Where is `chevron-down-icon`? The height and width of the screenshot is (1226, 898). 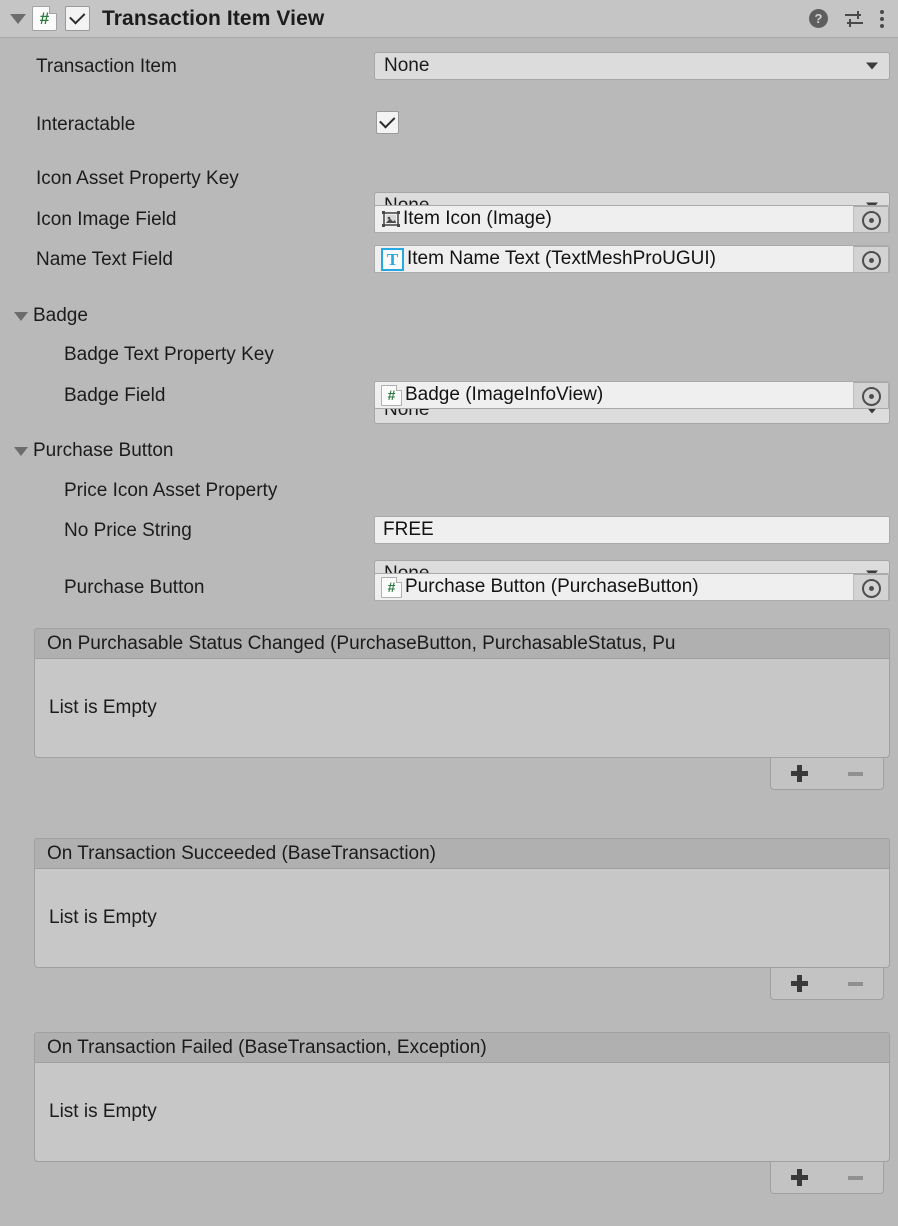 chevron-down-icon is located at coordinates (872, 66).